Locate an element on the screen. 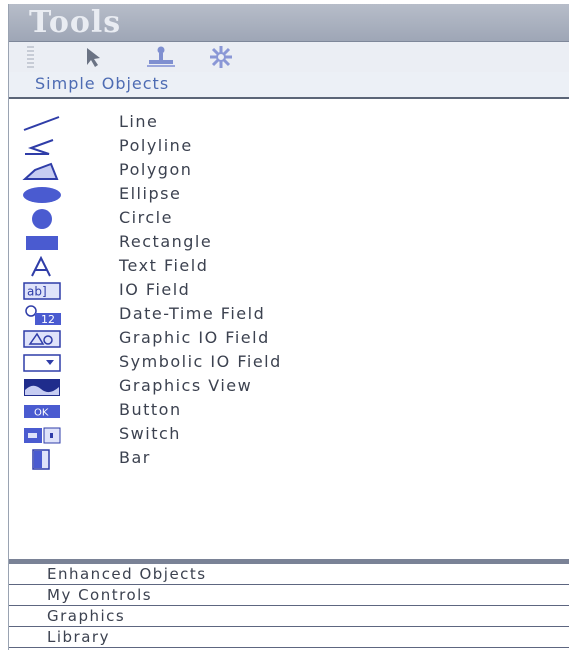 This screenshot has width=569, height=650. date-time-field-icon: 12 is located at coordinates (42, 315).